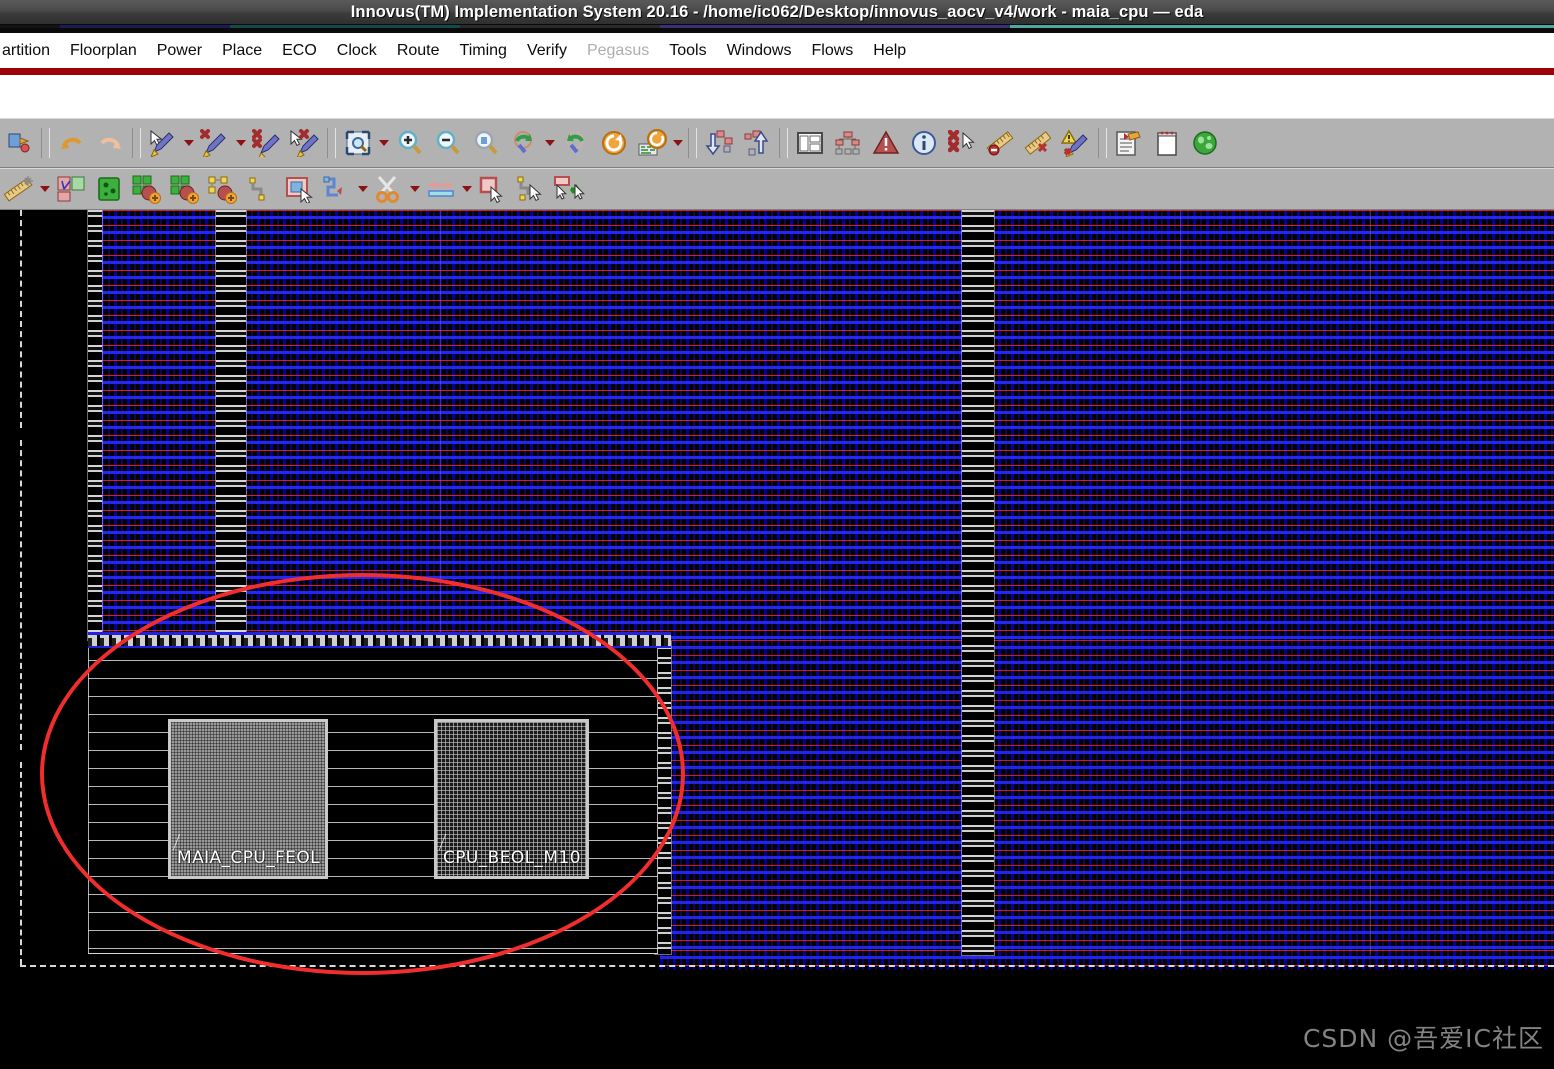 This screenshot has height=1069, width=1554. Describe the element at coordinates (757, 143) in the screenshot. I see `hier-up-icon` at that location.